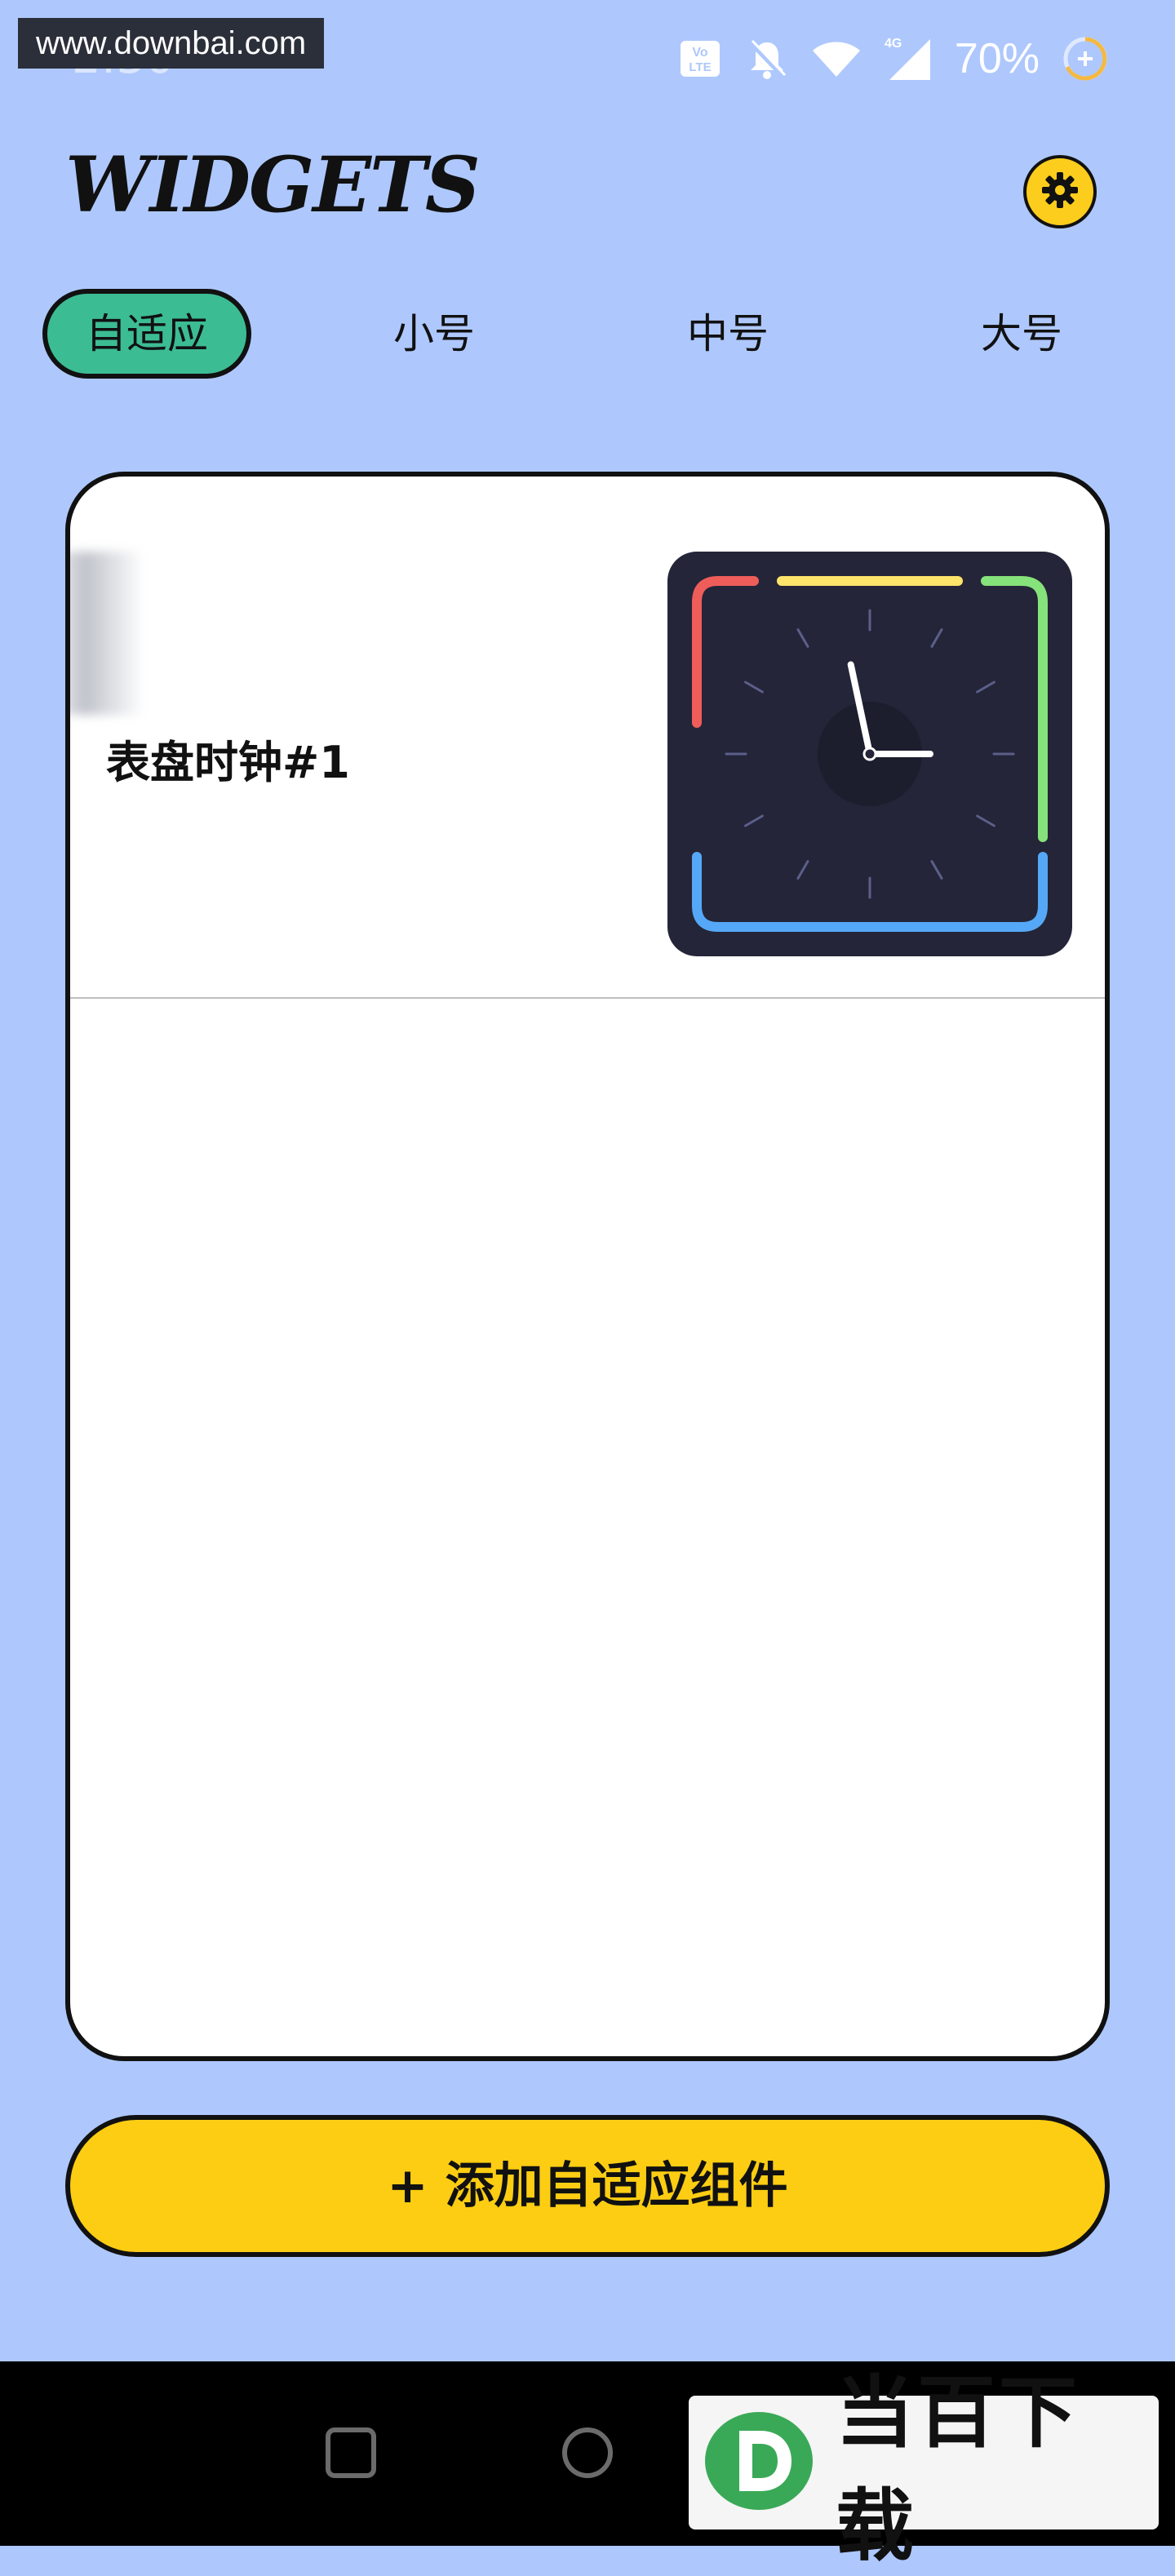  What do you see at coordinates (587, 2454) in the screenshot?
I see `home-icon` at bounding box center [587, 2454].